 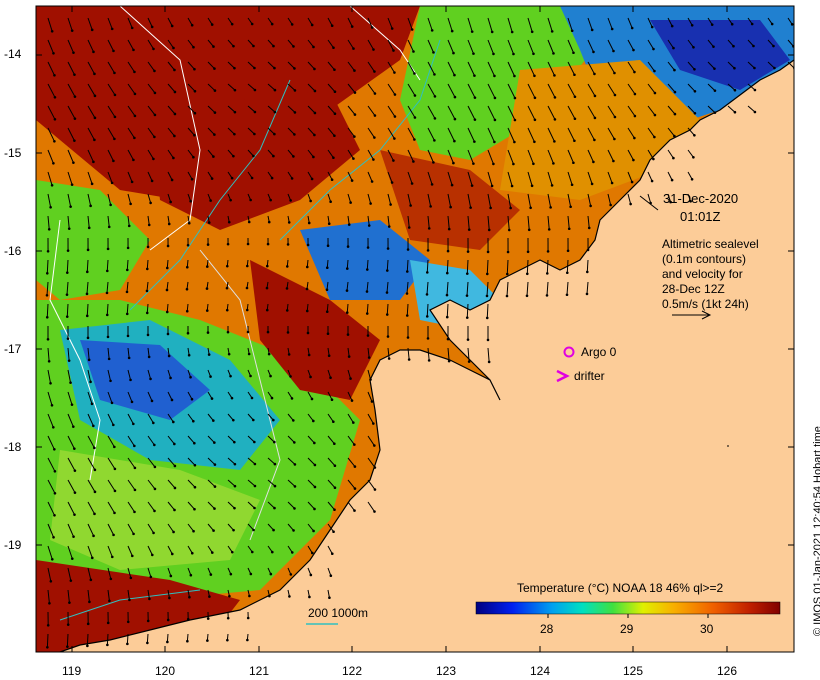 I want to click on annotation-time: 01:01Z, so click(x=700, y=216).